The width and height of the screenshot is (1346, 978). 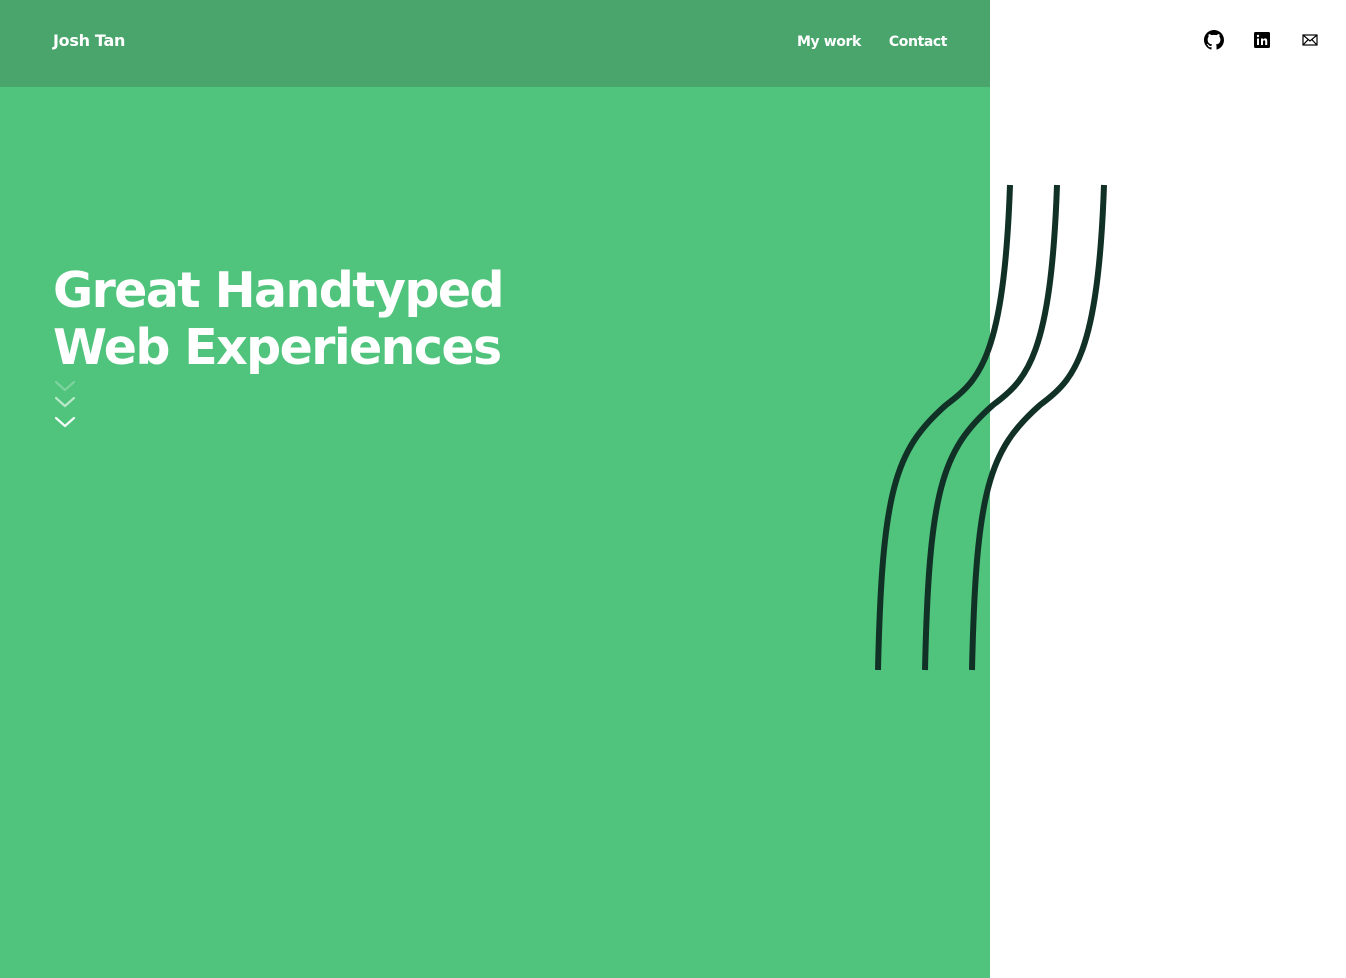 What do you see at coordinates (279, 290) in the screenshot?
I see `hero-title-line-1: Great Handtyped` at bounding box center [279, 290].